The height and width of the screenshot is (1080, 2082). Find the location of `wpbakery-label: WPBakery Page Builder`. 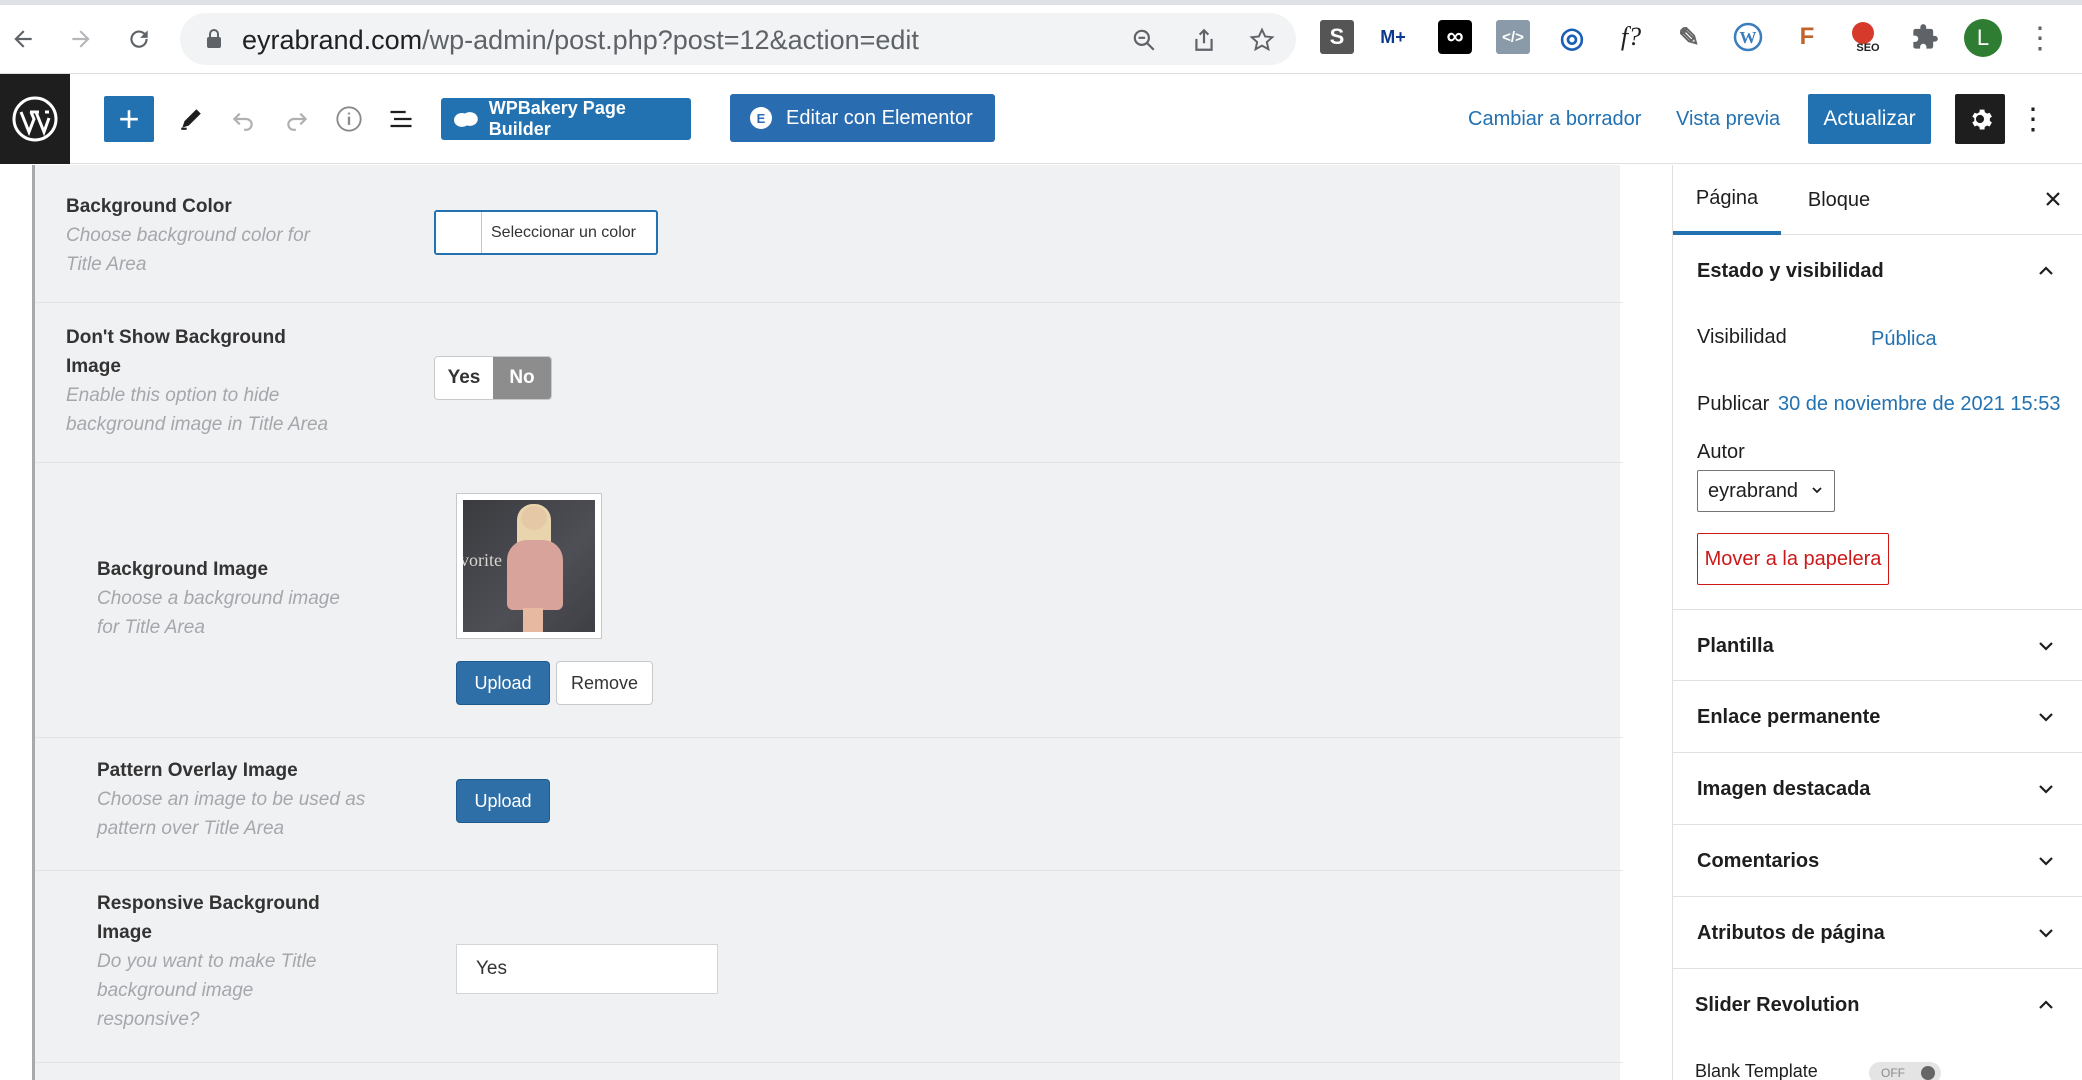

wpbakery-label: WPBakery Page Builder is located at coordinates (557, 118).